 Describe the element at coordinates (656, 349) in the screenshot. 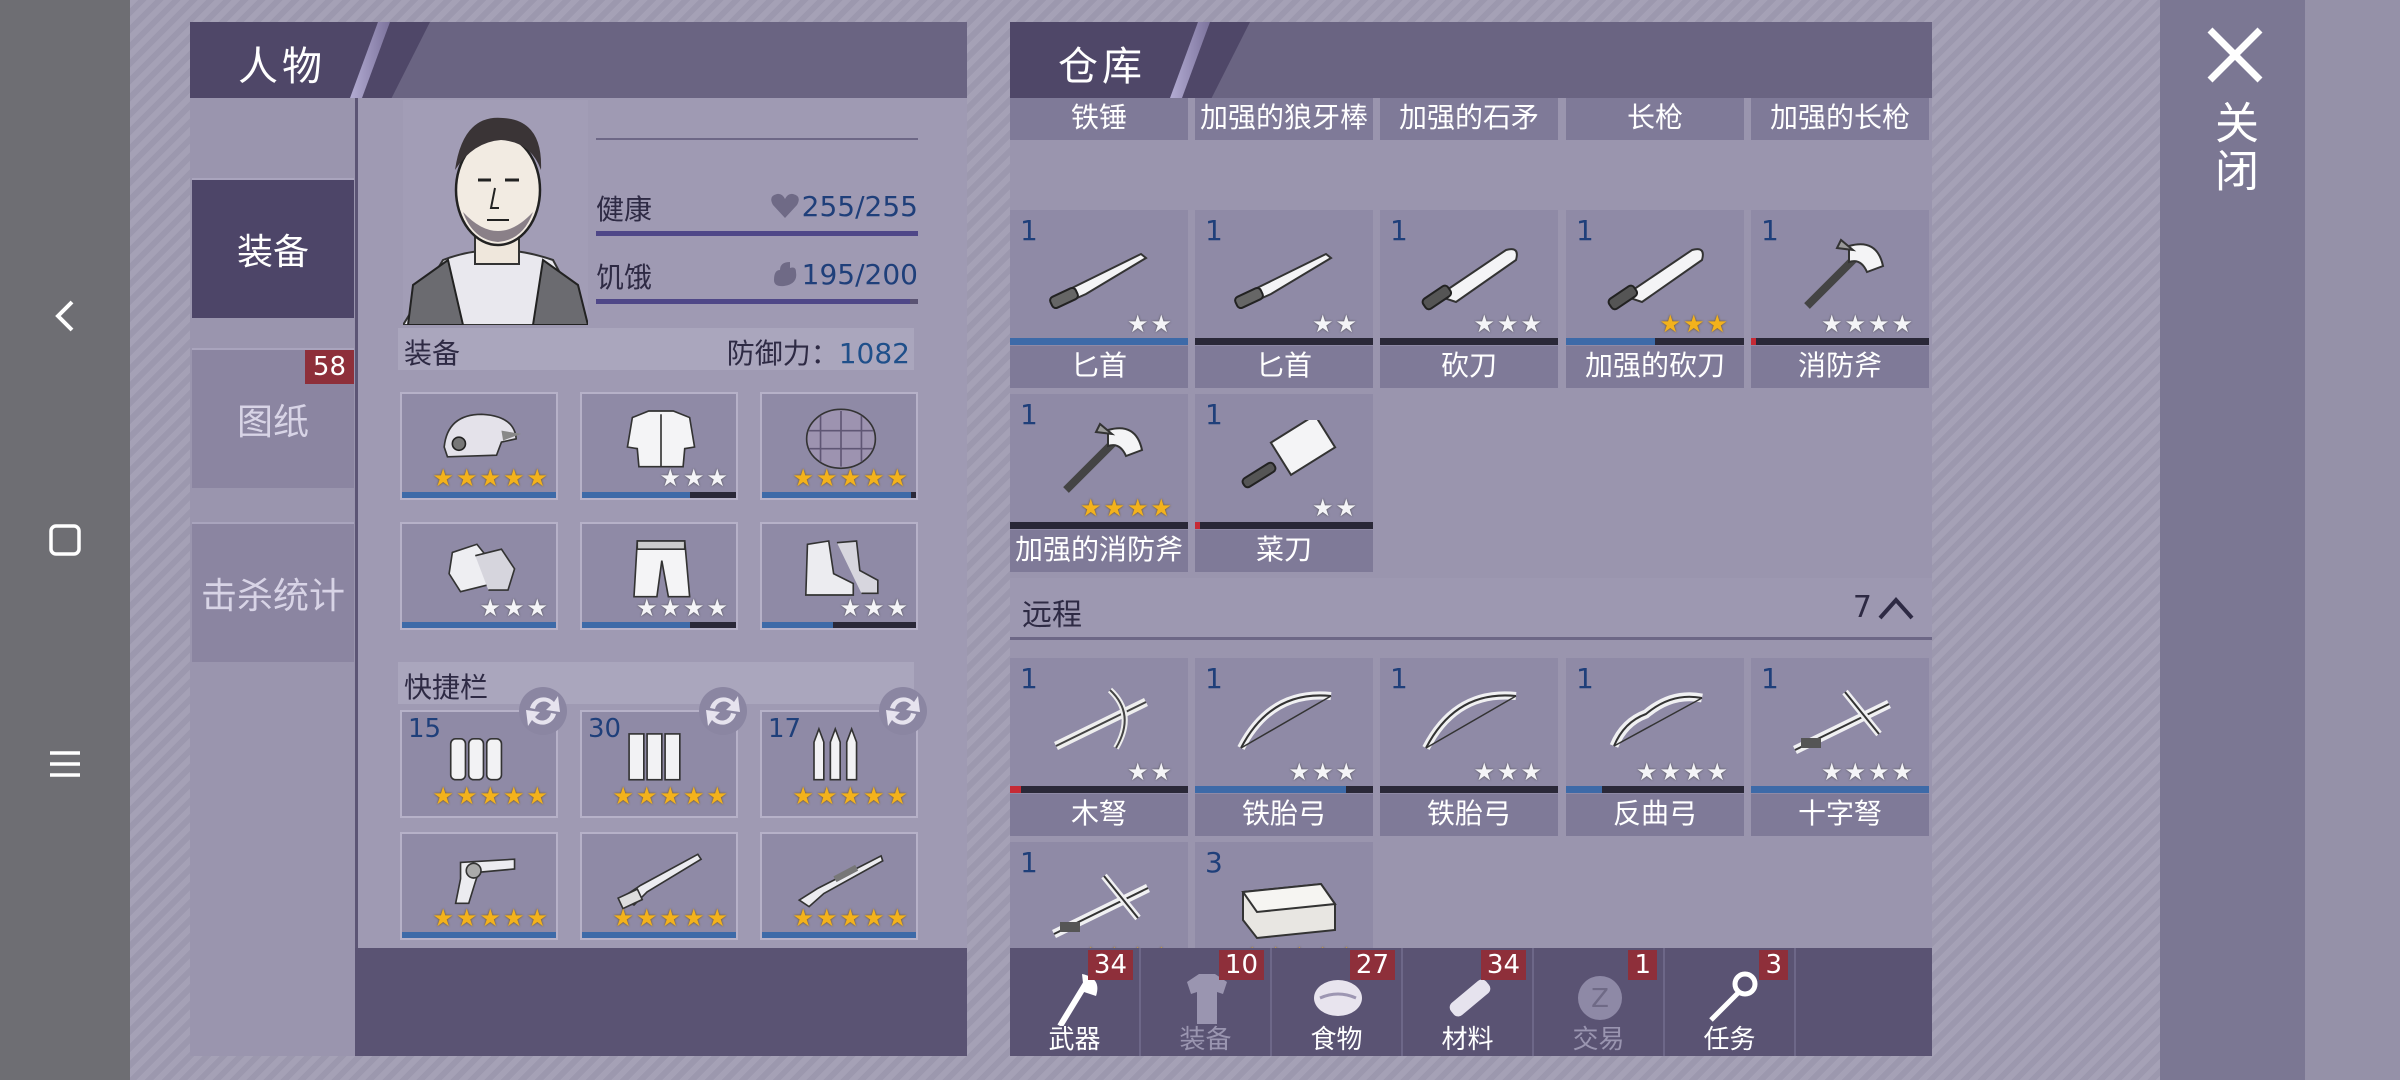

I see `equipment-section: 装备 防御力：1082` at that location.